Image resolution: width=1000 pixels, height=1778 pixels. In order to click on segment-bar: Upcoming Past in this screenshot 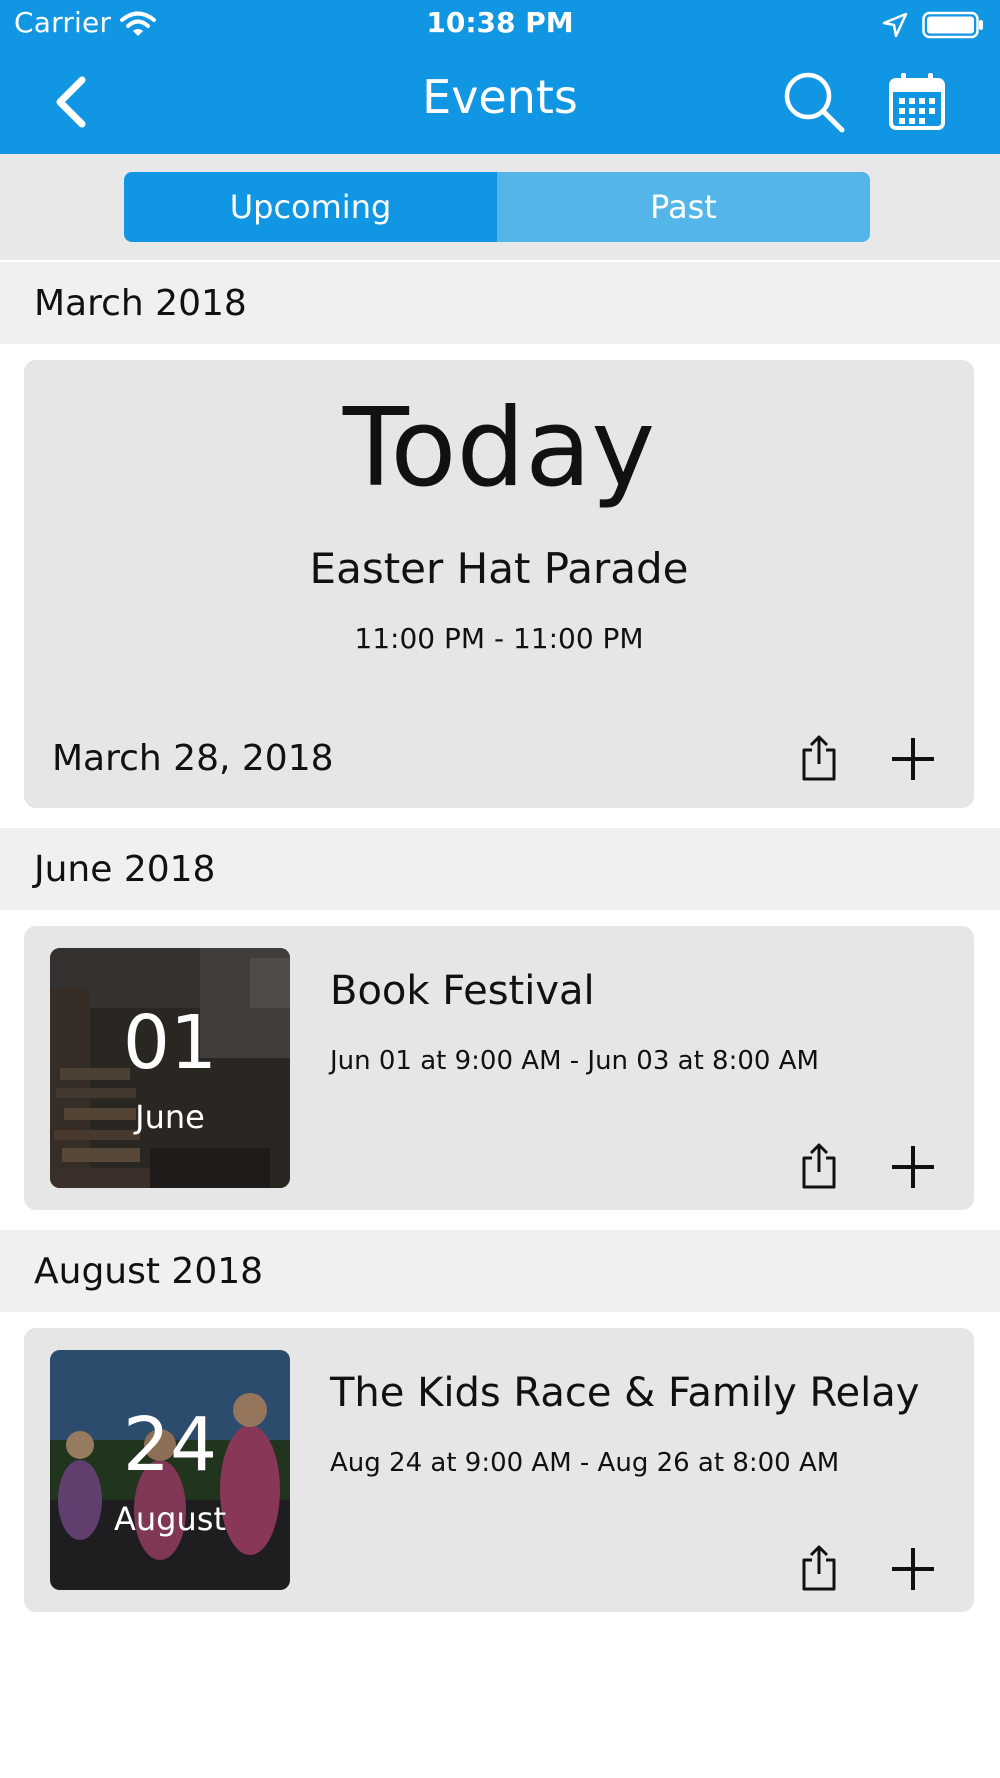, I will do `click(500, 208)`.